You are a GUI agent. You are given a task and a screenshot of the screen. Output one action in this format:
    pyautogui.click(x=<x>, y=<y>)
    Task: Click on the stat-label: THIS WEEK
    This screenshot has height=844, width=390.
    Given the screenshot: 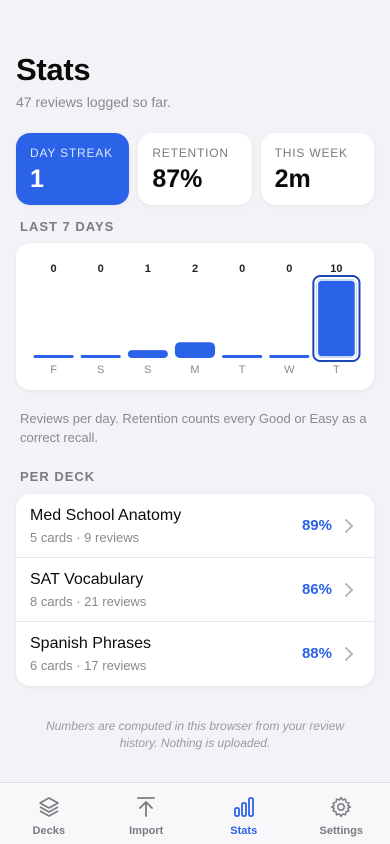 What is the action you would take?
    pyautogui.click(x=311, y=153)
    